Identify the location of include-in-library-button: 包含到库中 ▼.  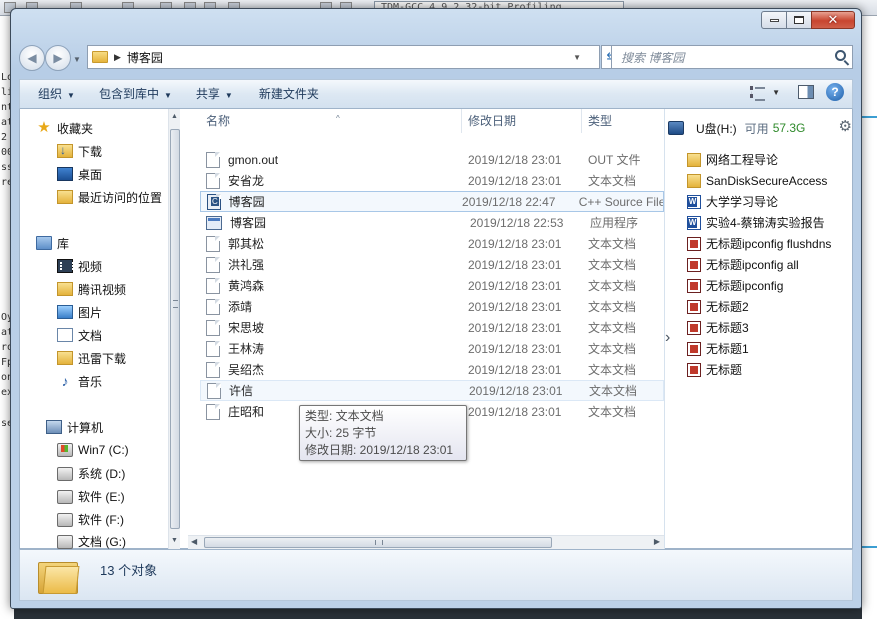
(135, 94).